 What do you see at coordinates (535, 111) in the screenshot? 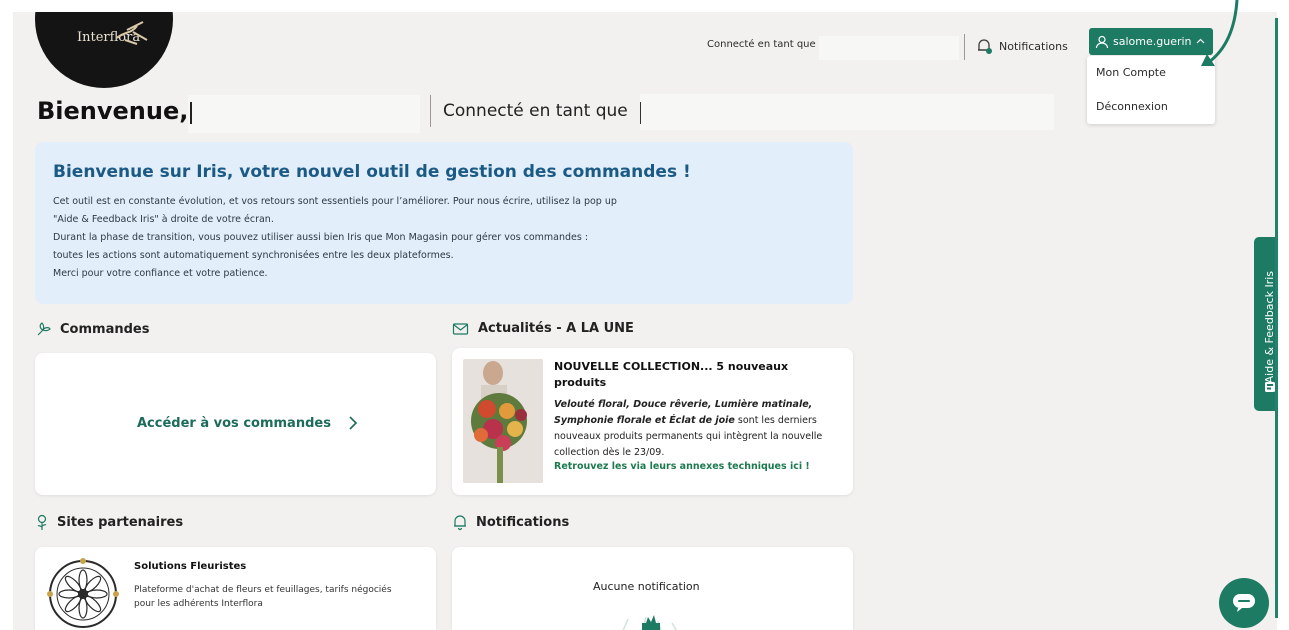
I see `welcome-connected-label: Connecté en tant que` at bounding box center [535, 111].